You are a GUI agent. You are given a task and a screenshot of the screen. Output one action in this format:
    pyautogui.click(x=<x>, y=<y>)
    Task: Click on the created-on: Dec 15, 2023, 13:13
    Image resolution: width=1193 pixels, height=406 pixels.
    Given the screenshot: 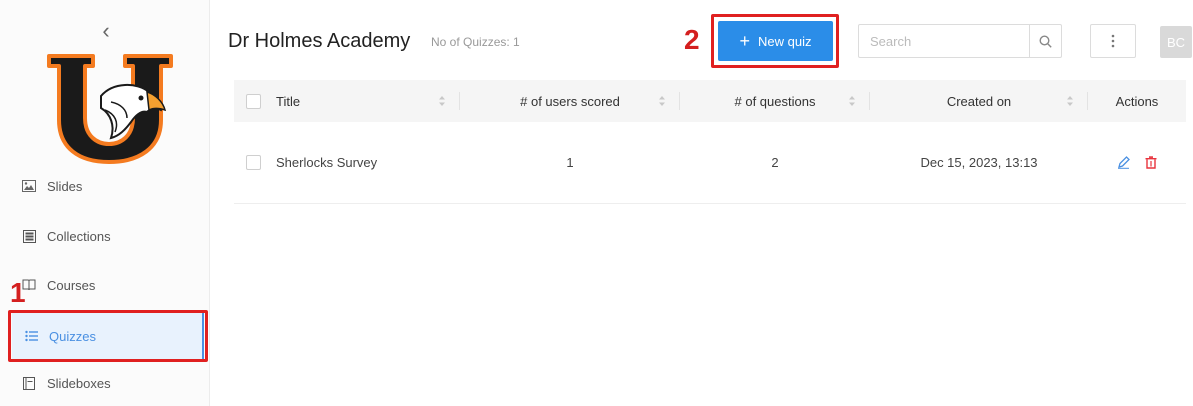 What is the action you would take?
    pyautogui.click(x=979, y=162)
    